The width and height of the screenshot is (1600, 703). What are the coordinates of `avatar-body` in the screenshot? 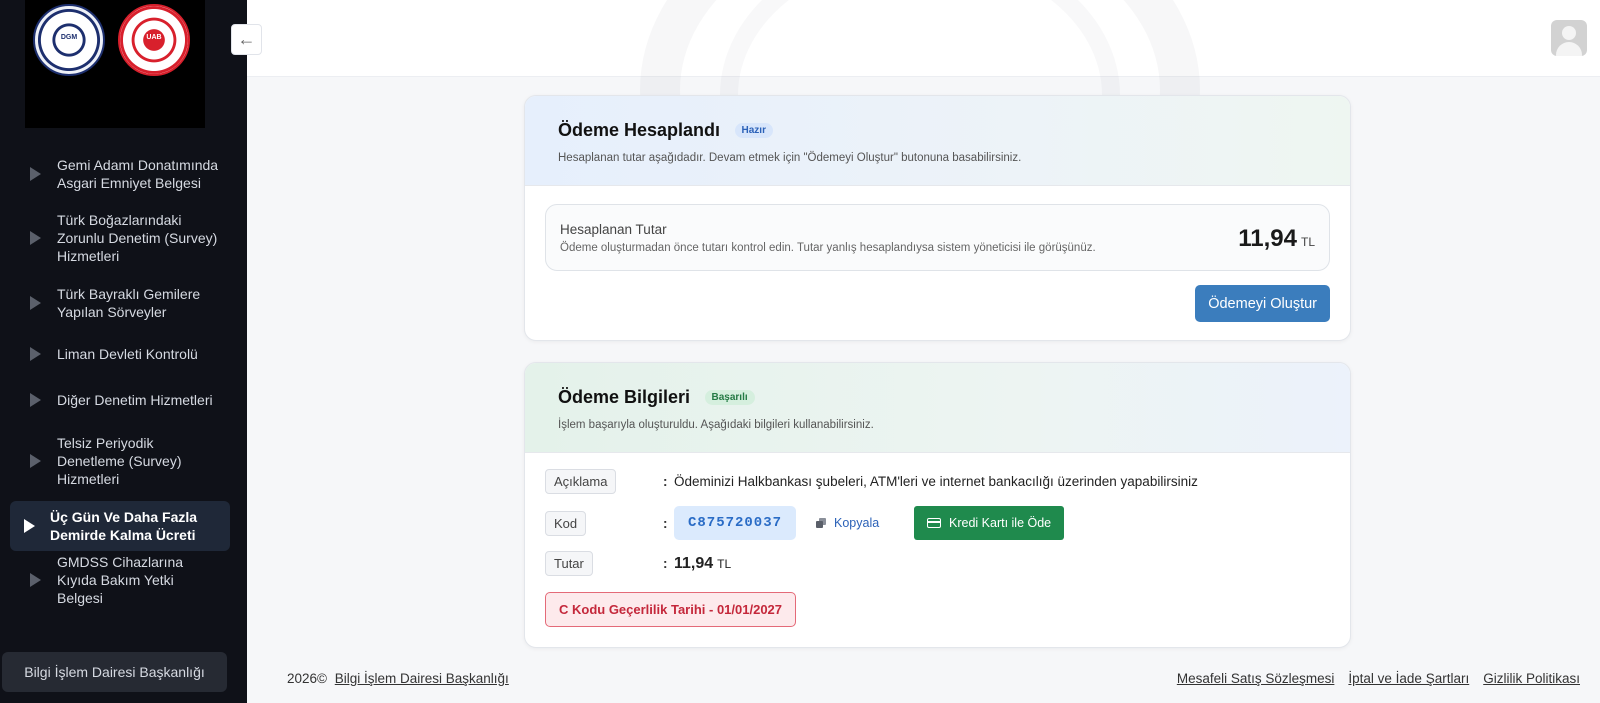 It's located at (1569, 49).